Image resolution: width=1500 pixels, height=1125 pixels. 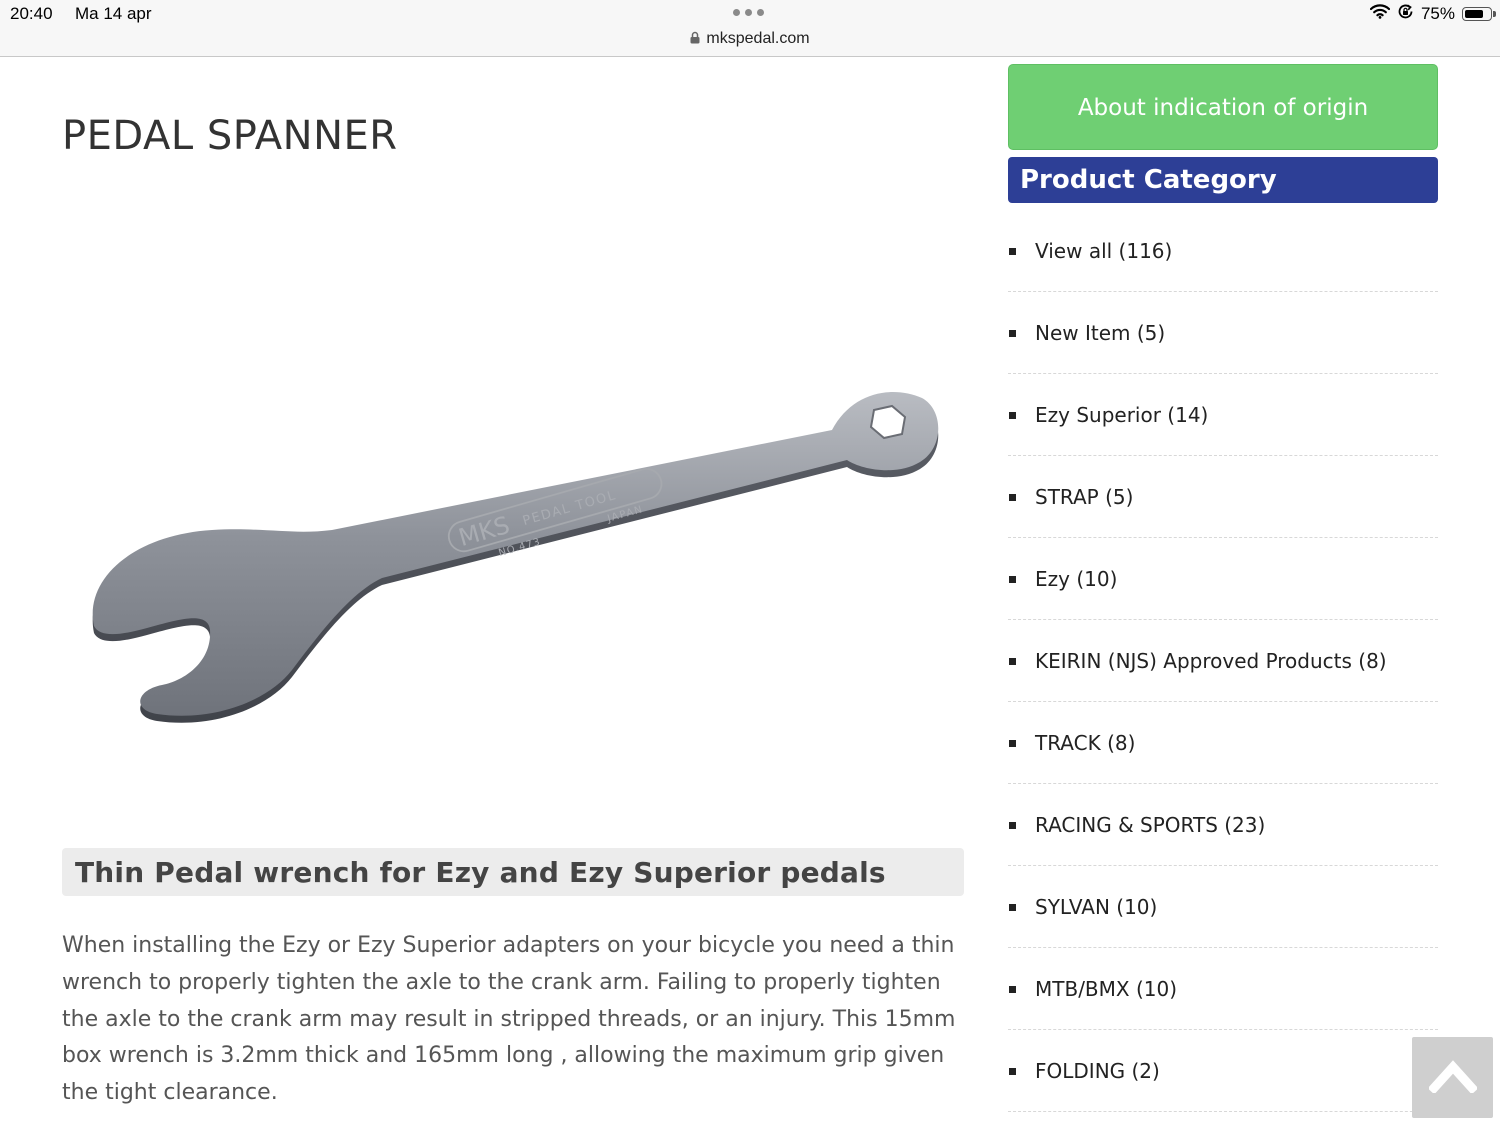 What do you see at coordinates (1223, 579) in the screenshot?
I see `category-item: Ezy (10)` at bounding box center [1223, 579].